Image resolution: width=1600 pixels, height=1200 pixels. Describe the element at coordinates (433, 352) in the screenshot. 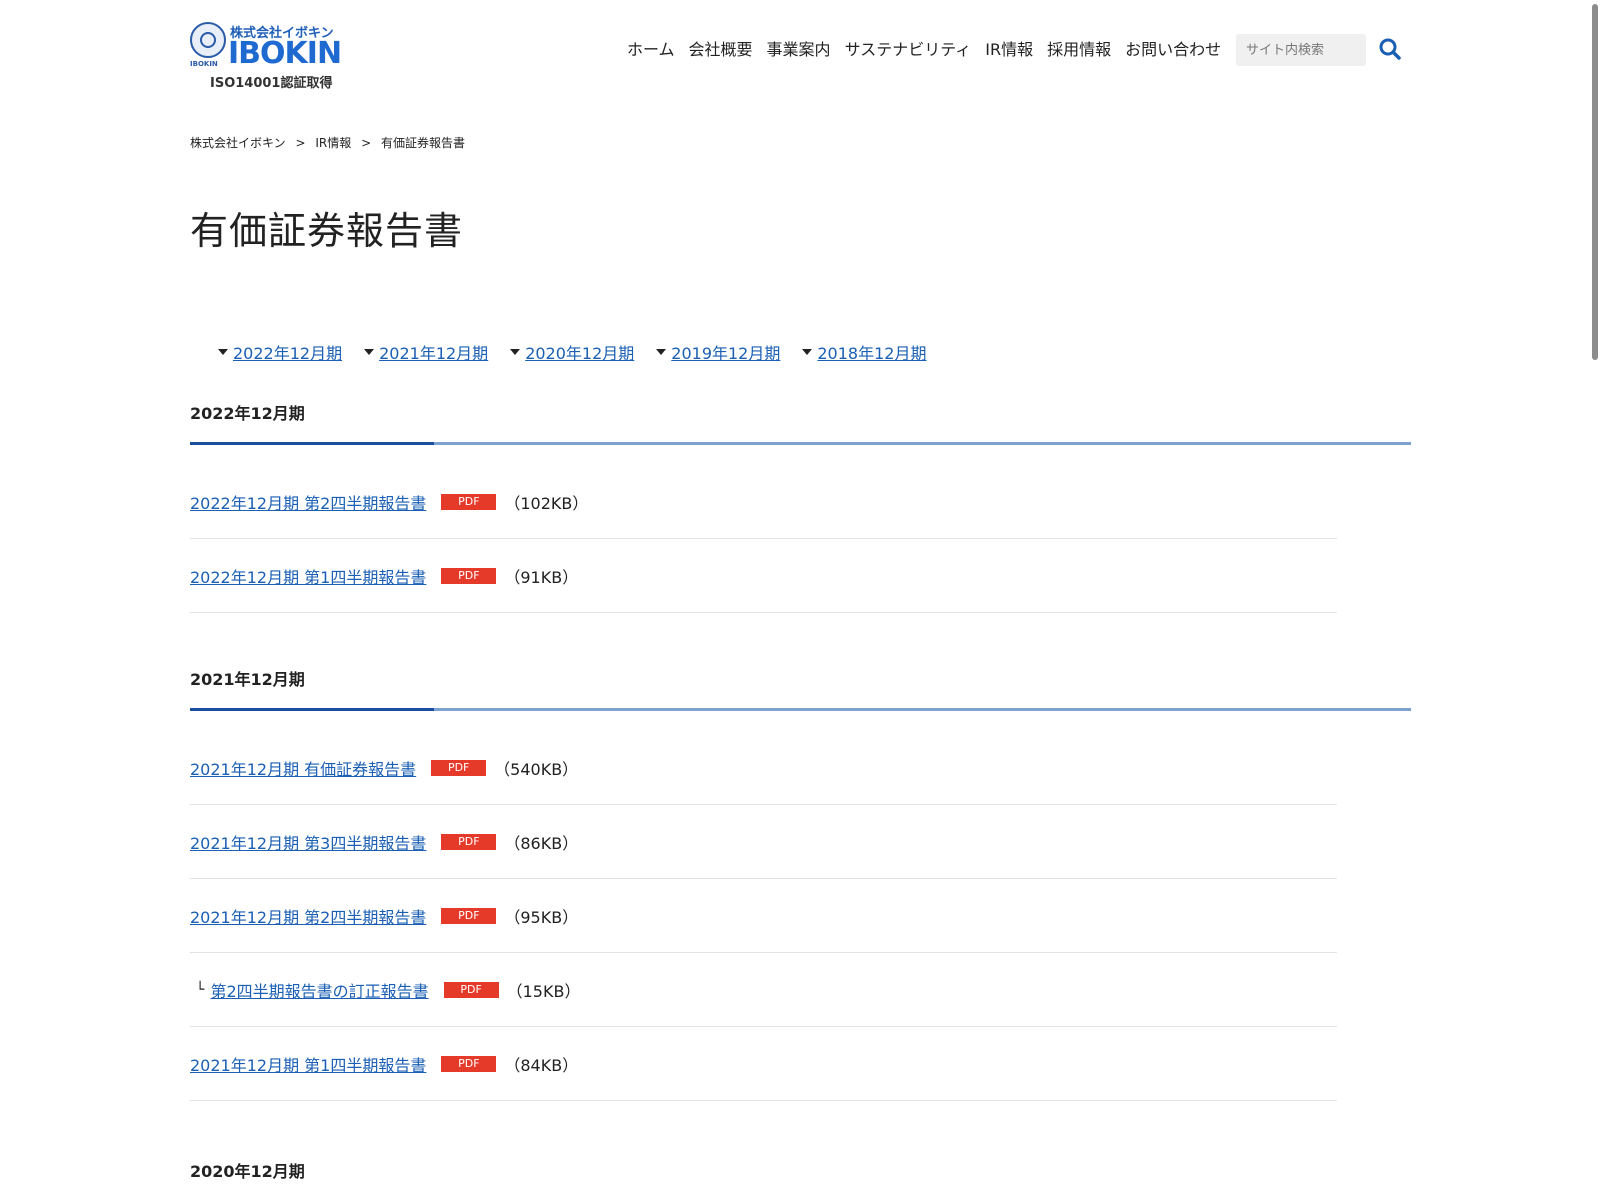

I see `anchor-link-2021: 2021年12月期` at that location.